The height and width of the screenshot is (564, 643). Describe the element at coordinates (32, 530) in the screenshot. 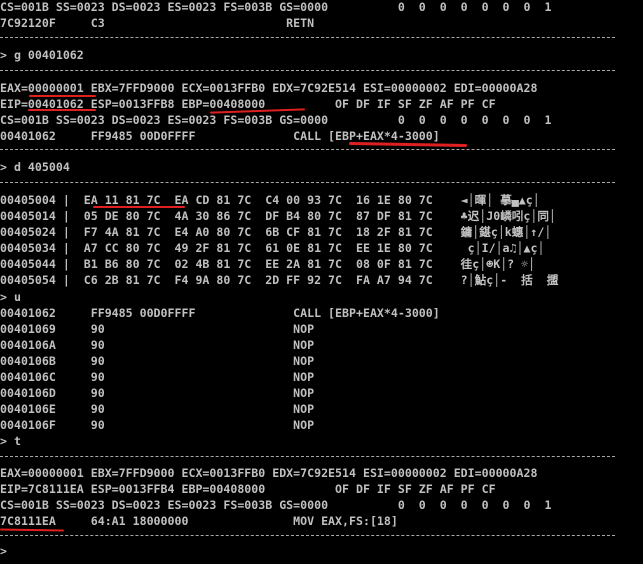

I see `annotation-underline-new-eip` at that location.